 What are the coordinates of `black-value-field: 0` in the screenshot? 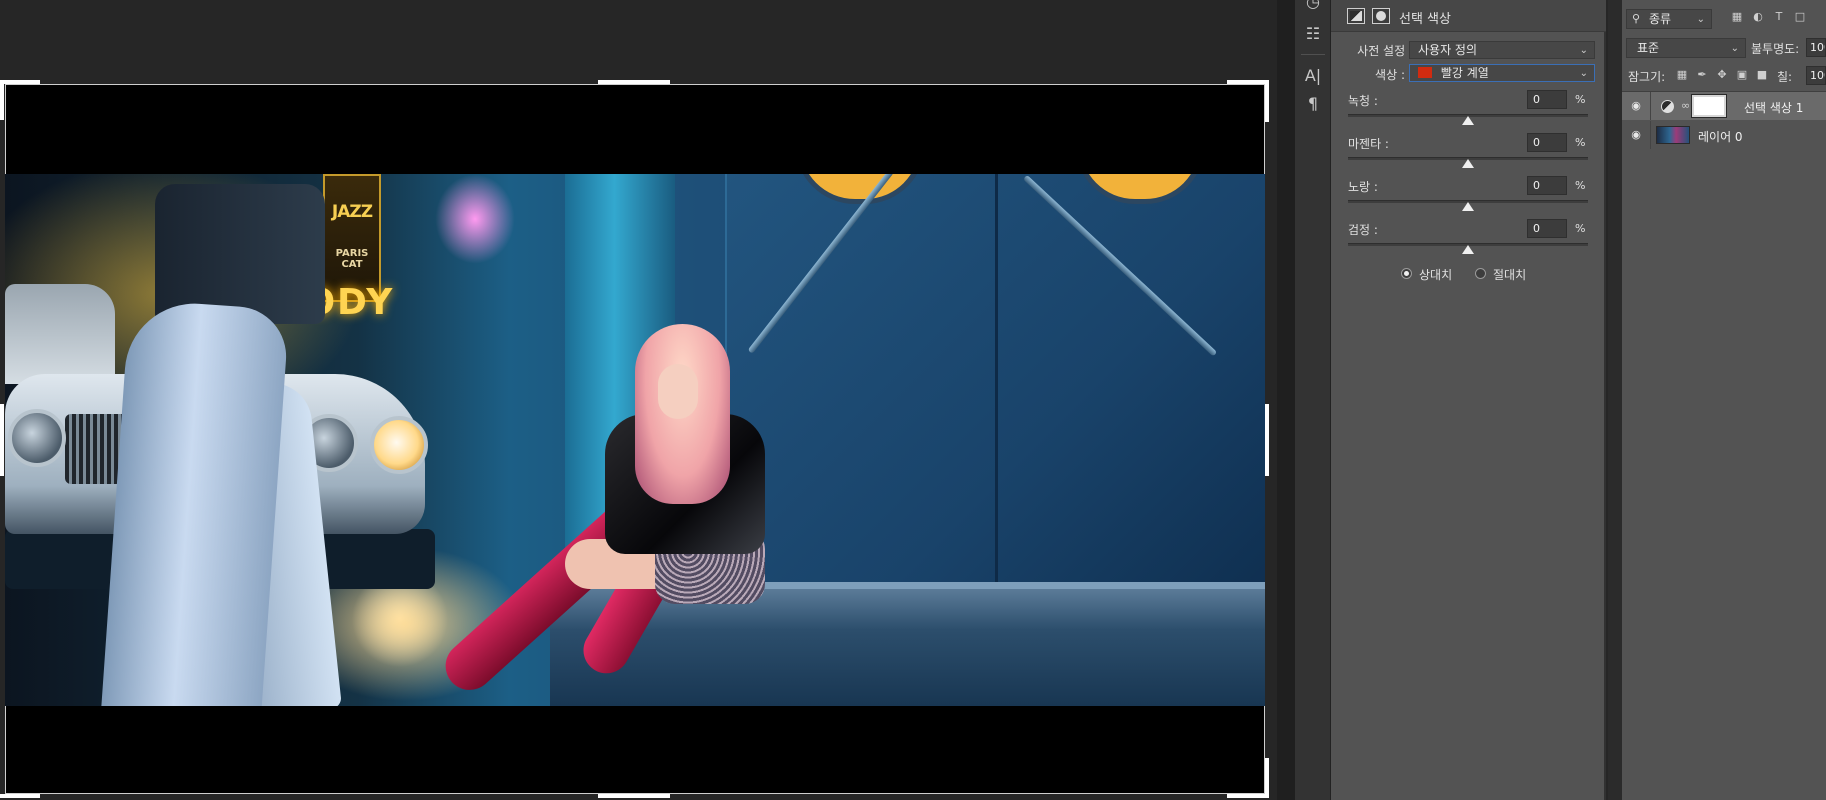 It's located at (1547, 228).